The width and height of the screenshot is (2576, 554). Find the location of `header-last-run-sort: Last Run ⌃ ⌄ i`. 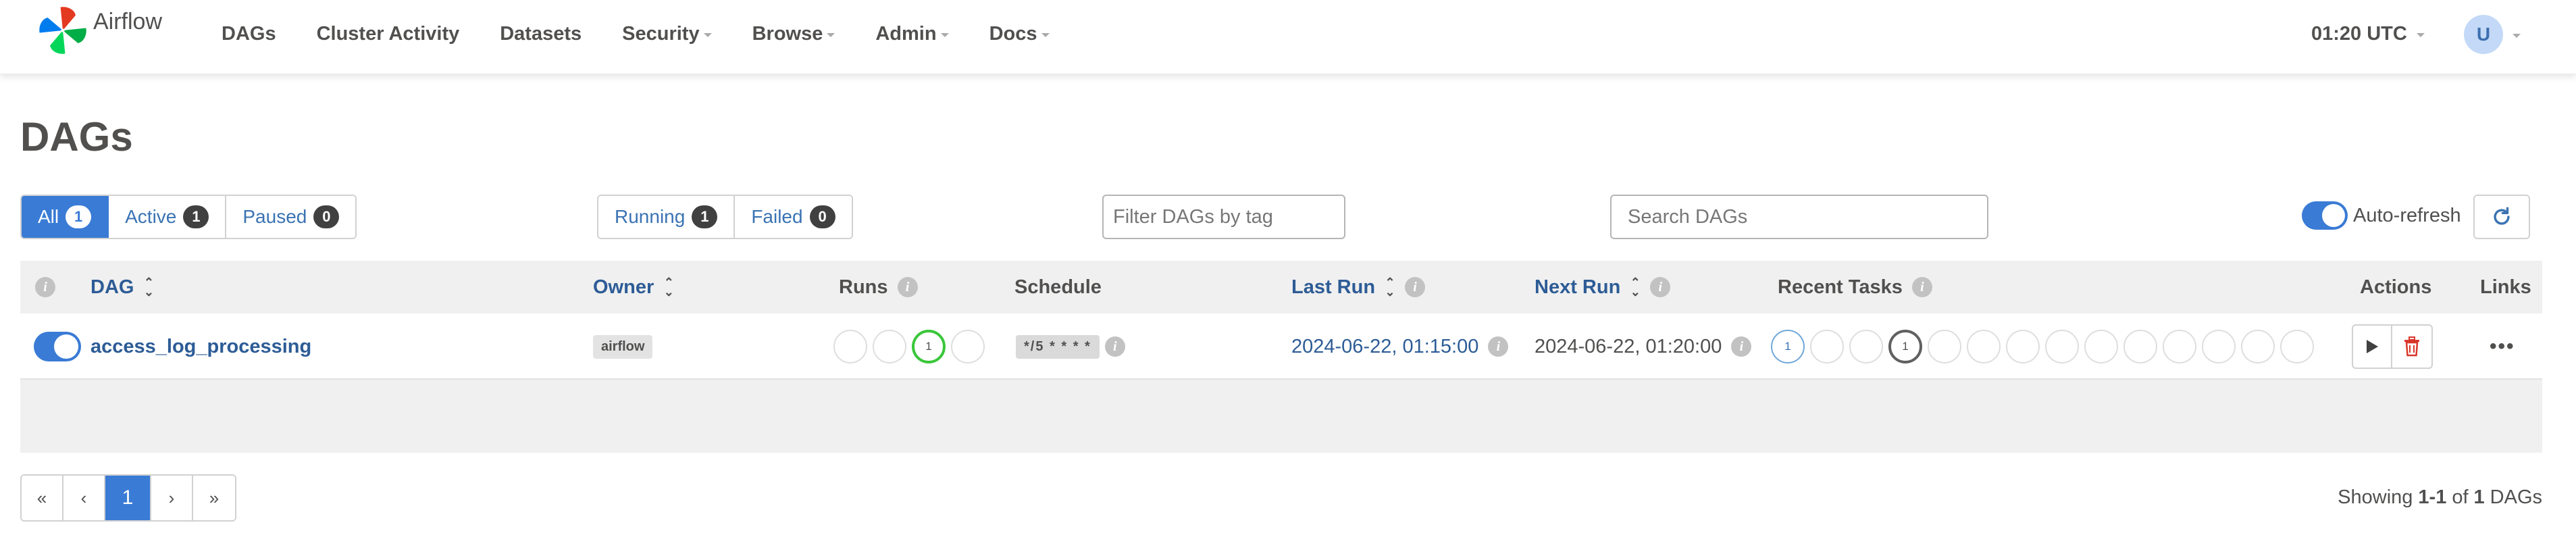

header-last-run-sort: Last Run ⌃ ⌄ i is located at coordinates (1358, 287).